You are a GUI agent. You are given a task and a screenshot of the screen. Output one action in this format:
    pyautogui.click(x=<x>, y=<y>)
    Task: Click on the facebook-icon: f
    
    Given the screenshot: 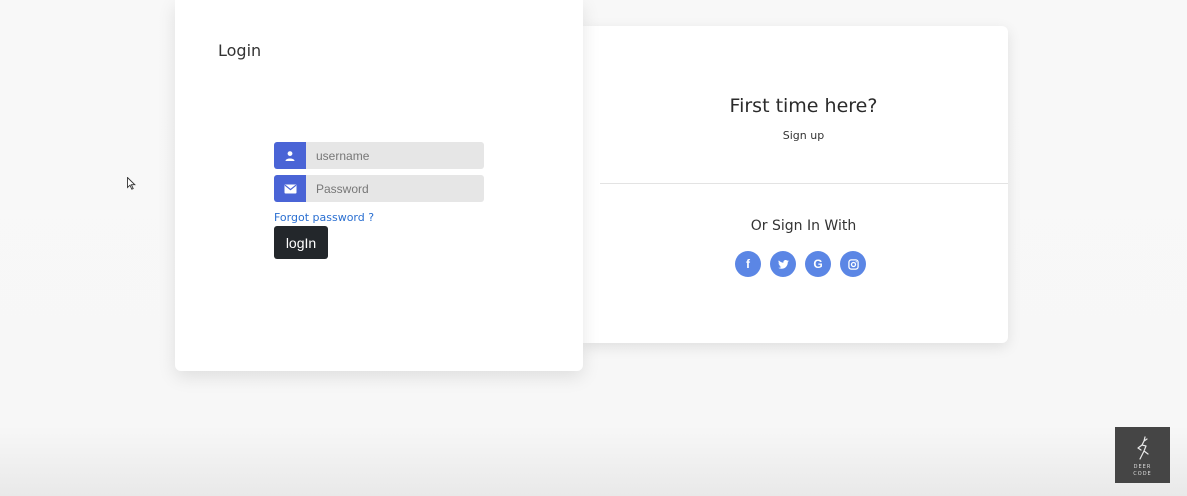 What is the action you would take?
    pyautogui.click(x=748, y=264)
    